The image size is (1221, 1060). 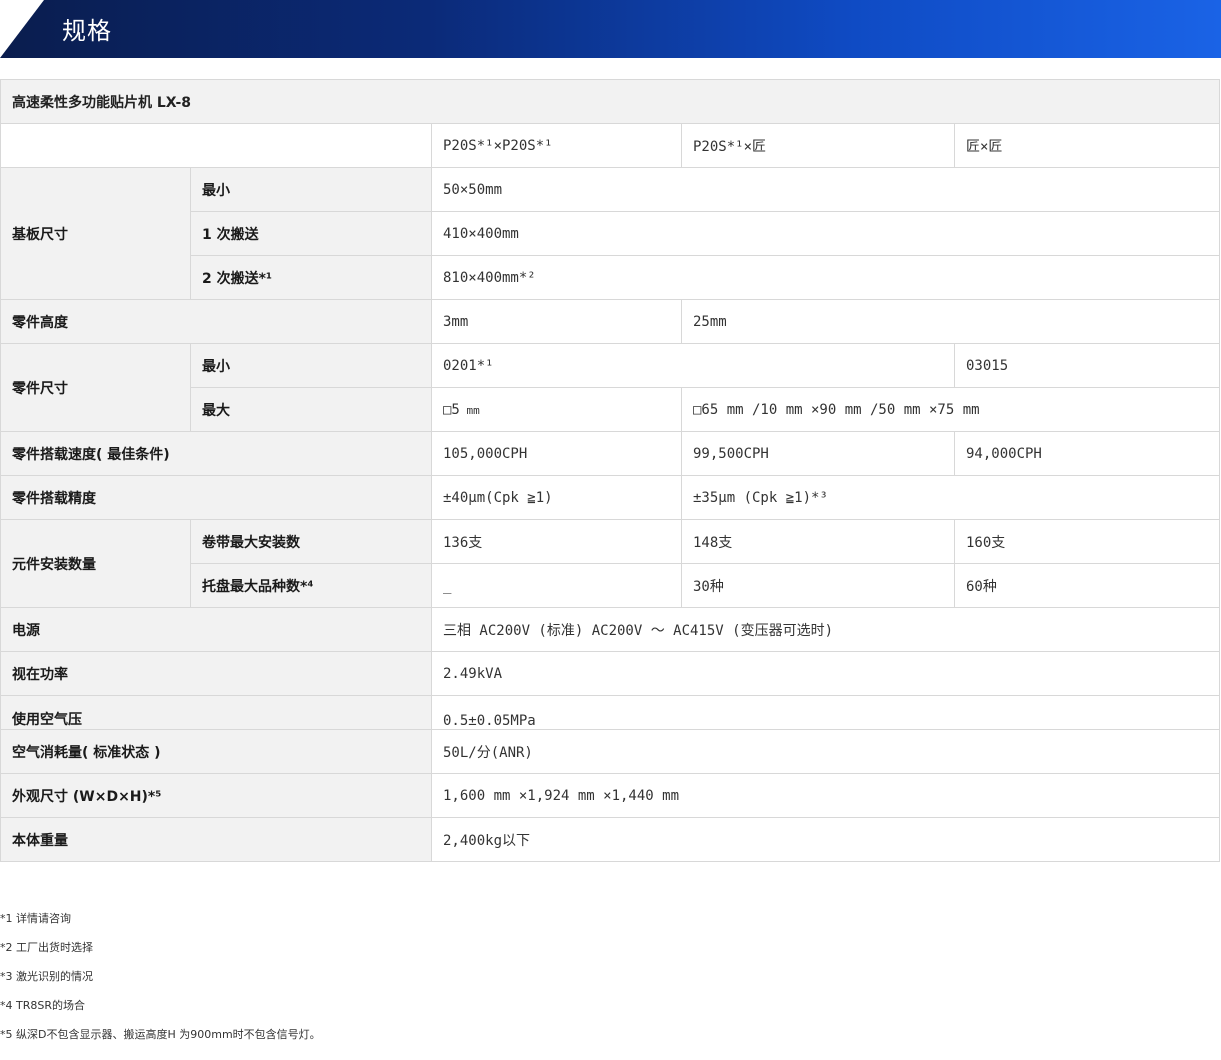 I want to click on air-consumption-label: 空气消耗量( 标准状态 ), so click(x=216, y=751).